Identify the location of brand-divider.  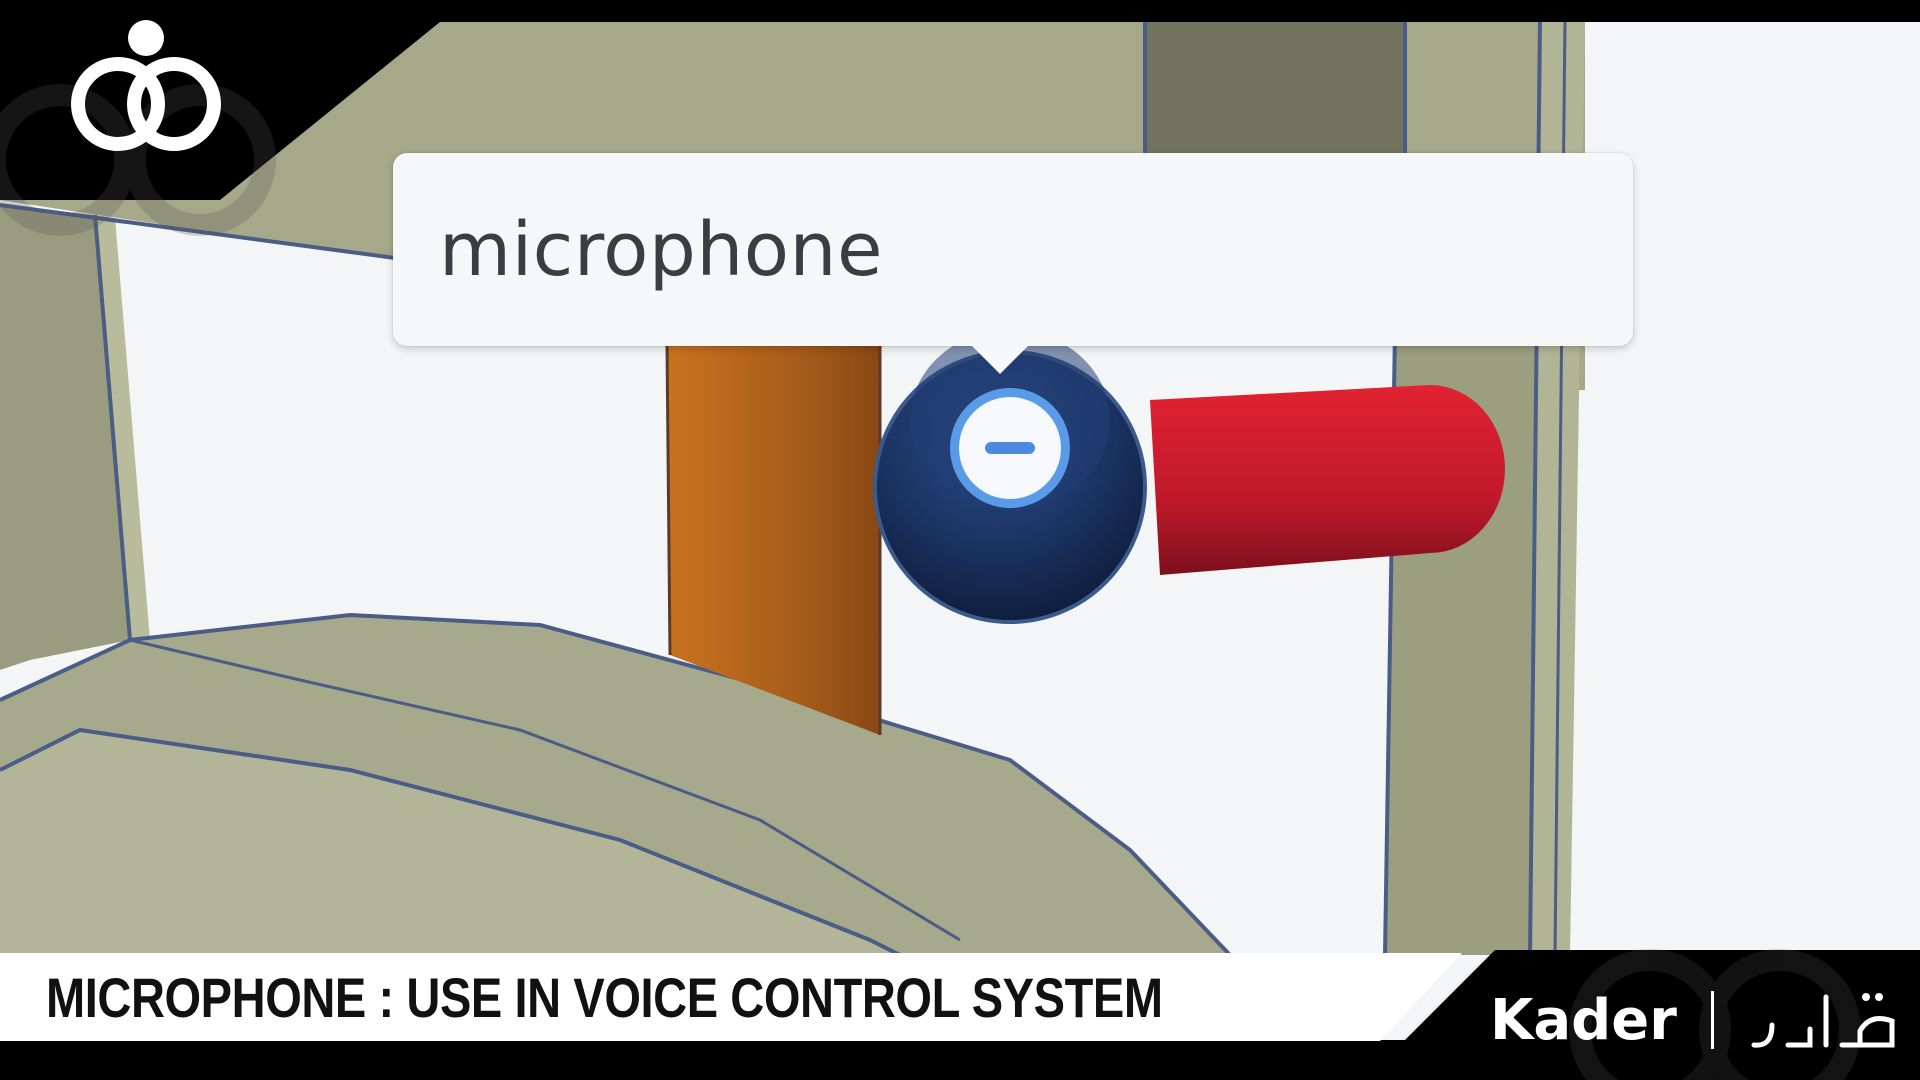
(1712, 1020).